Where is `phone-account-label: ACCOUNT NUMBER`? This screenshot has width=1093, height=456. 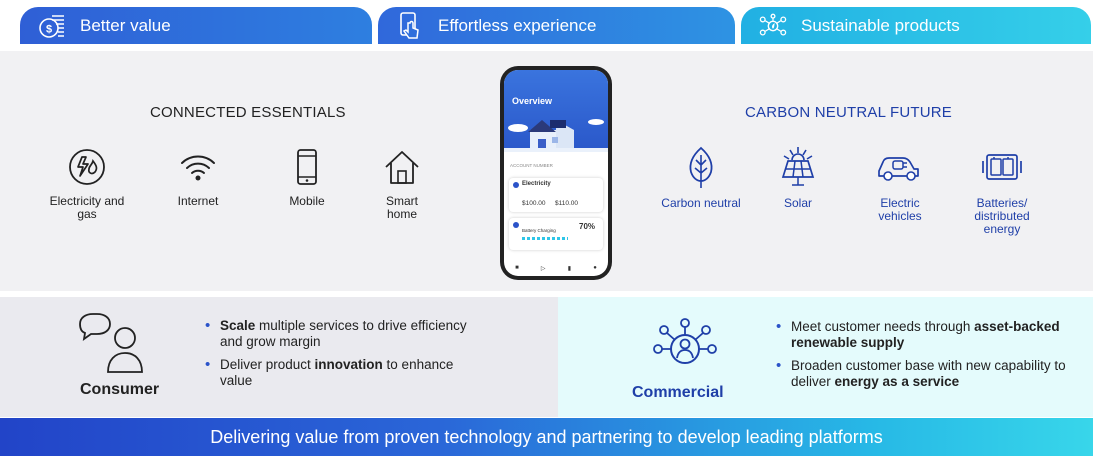
phone-account-label: ACCOUNT NUMBER is located at coordinates (531, 165).